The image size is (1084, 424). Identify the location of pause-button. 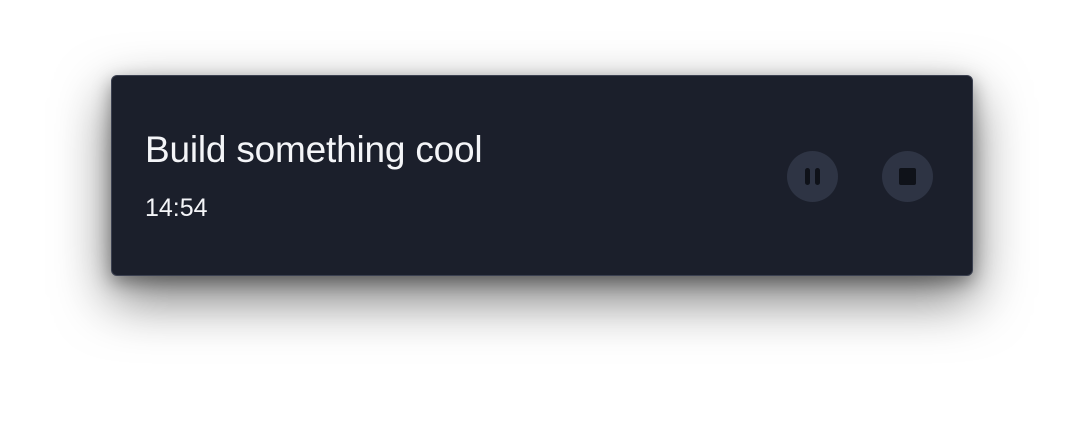
(812, 176).